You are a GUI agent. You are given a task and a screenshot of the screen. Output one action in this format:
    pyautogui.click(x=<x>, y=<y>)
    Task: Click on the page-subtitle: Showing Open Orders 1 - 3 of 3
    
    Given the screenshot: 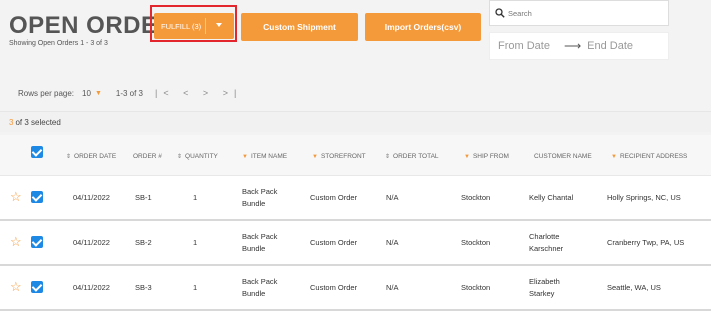 What is the action you would take?
    pyautogui.click(x=58, y=43)
    